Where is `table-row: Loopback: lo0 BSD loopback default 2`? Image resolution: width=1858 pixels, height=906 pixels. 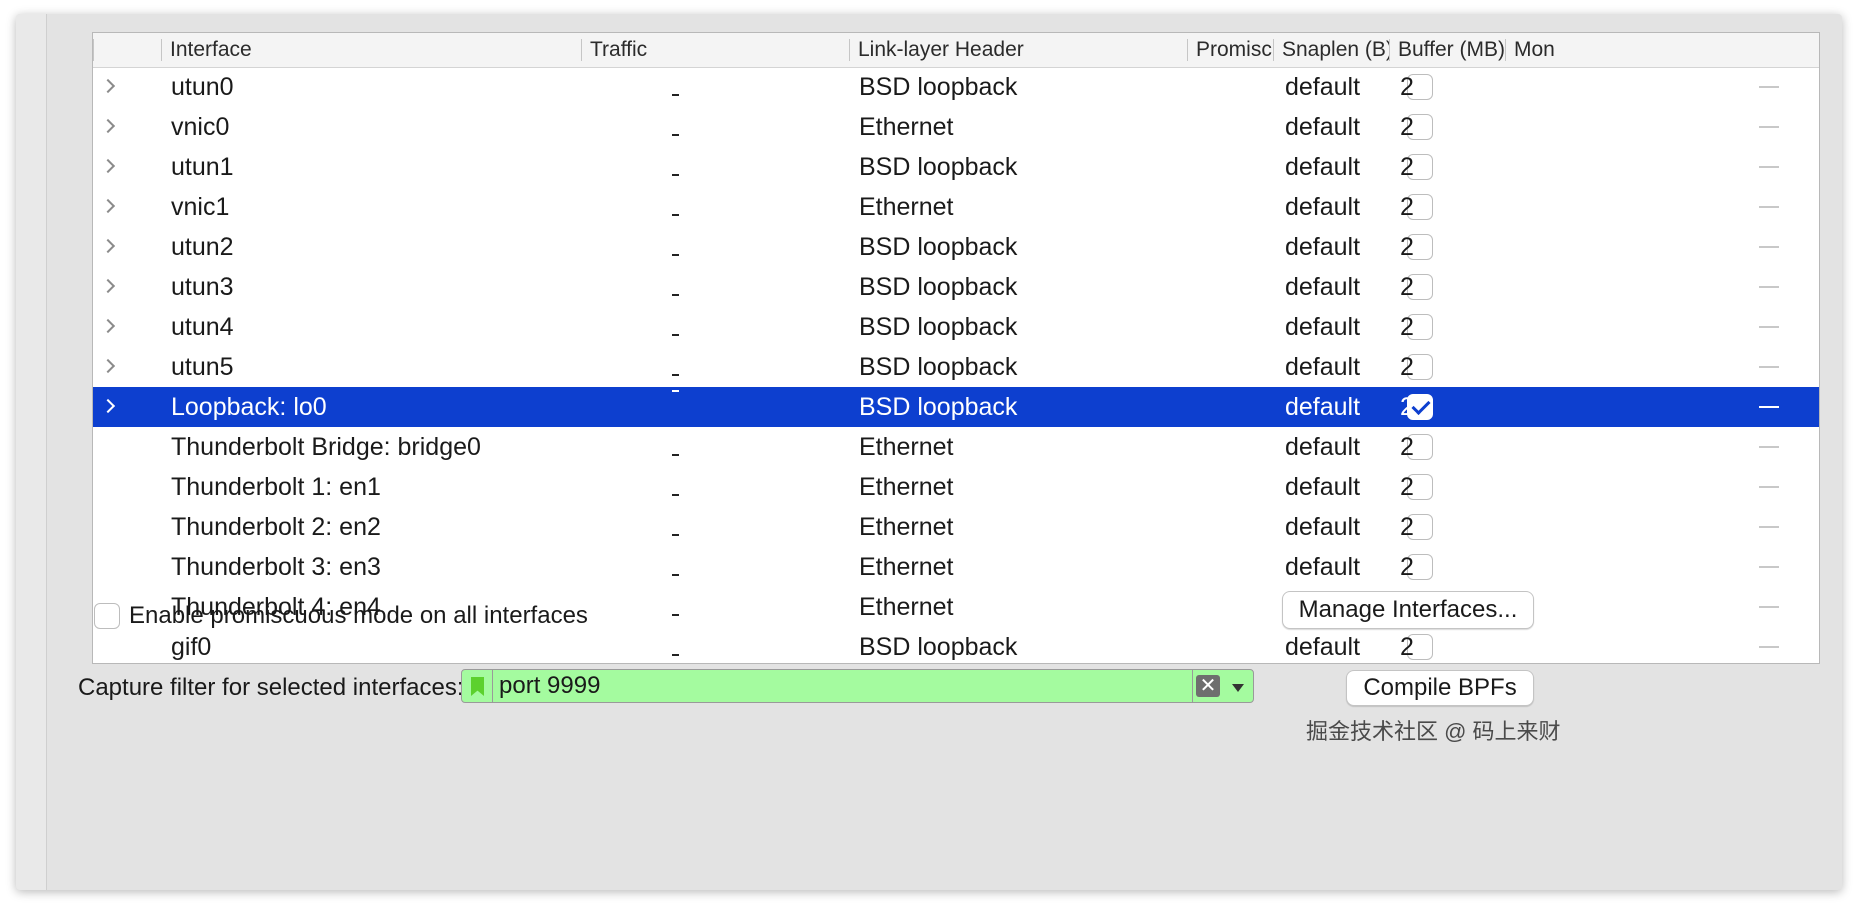 table-row: Loopback: lo0 BSD loopback default 2 is located at coordinates (956, 407).